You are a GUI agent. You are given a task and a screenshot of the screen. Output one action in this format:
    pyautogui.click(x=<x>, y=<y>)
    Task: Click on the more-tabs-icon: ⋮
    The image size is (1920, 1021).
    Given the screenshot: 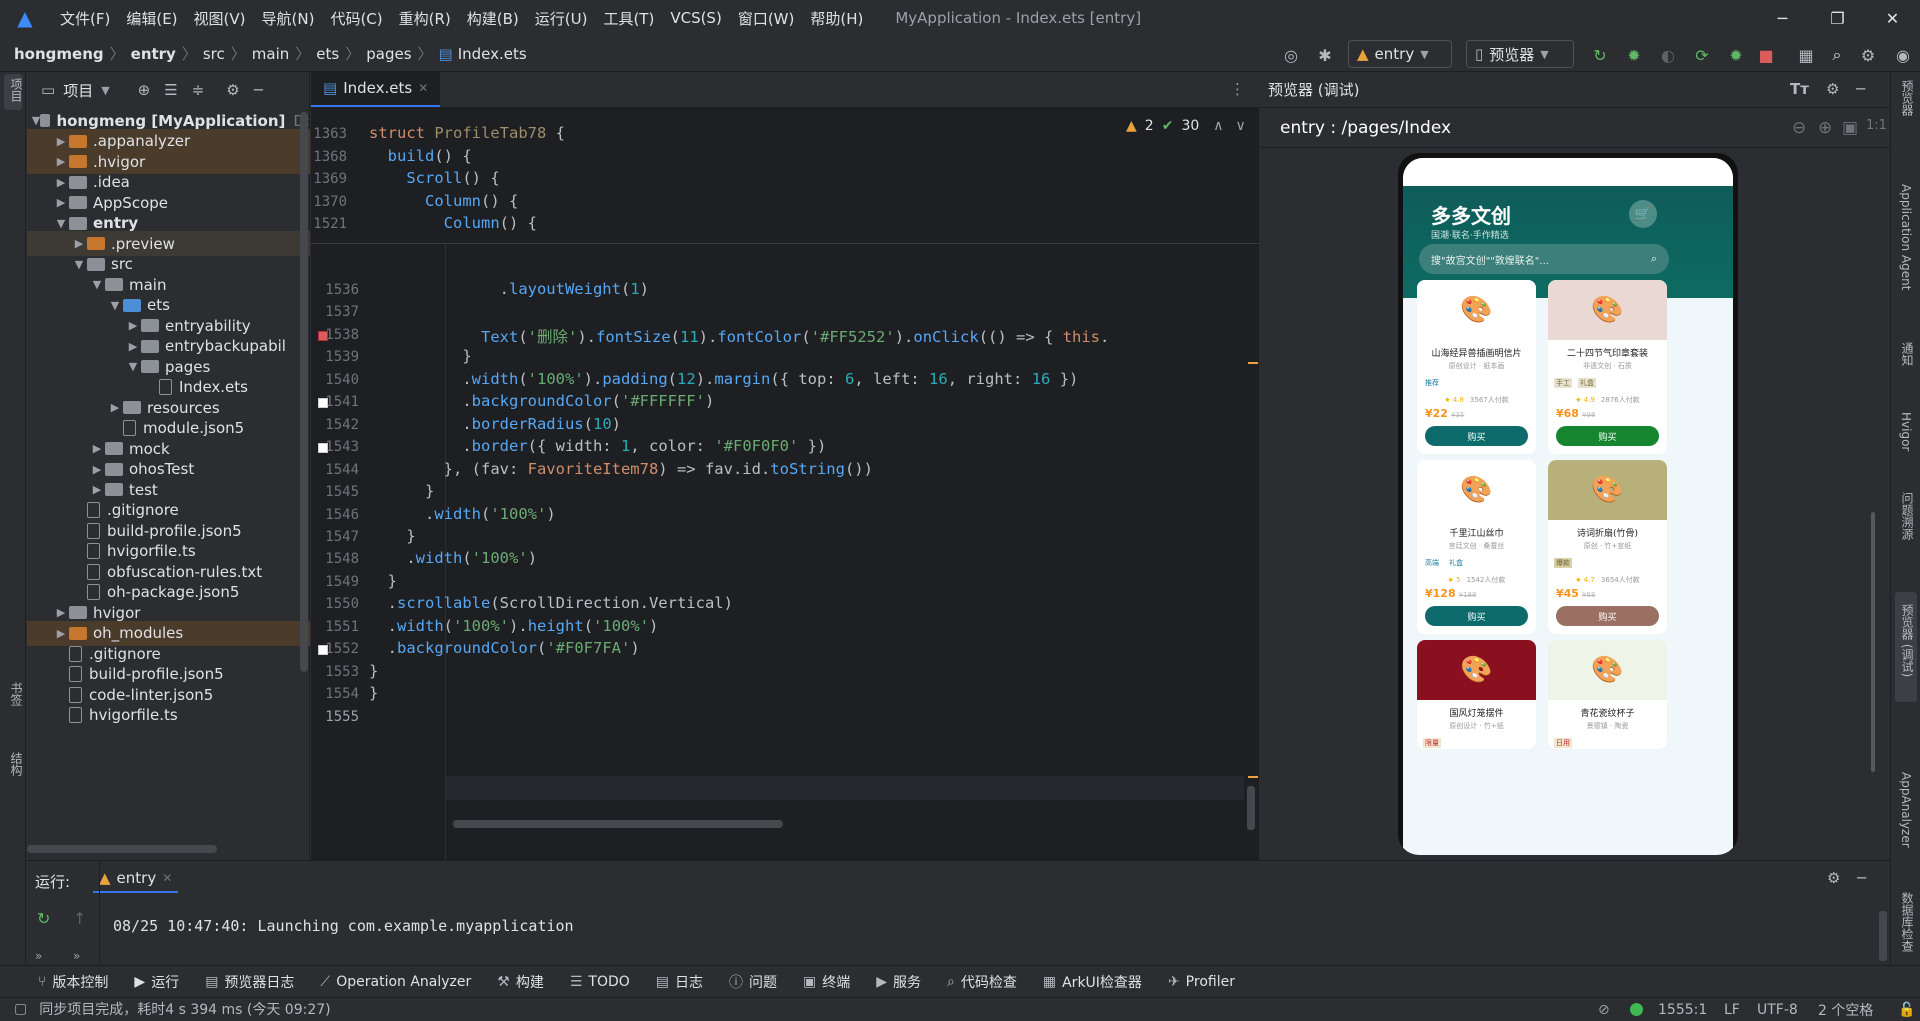 What is the action you would take?
    pyautogui.click(x=1237, y=89)
    